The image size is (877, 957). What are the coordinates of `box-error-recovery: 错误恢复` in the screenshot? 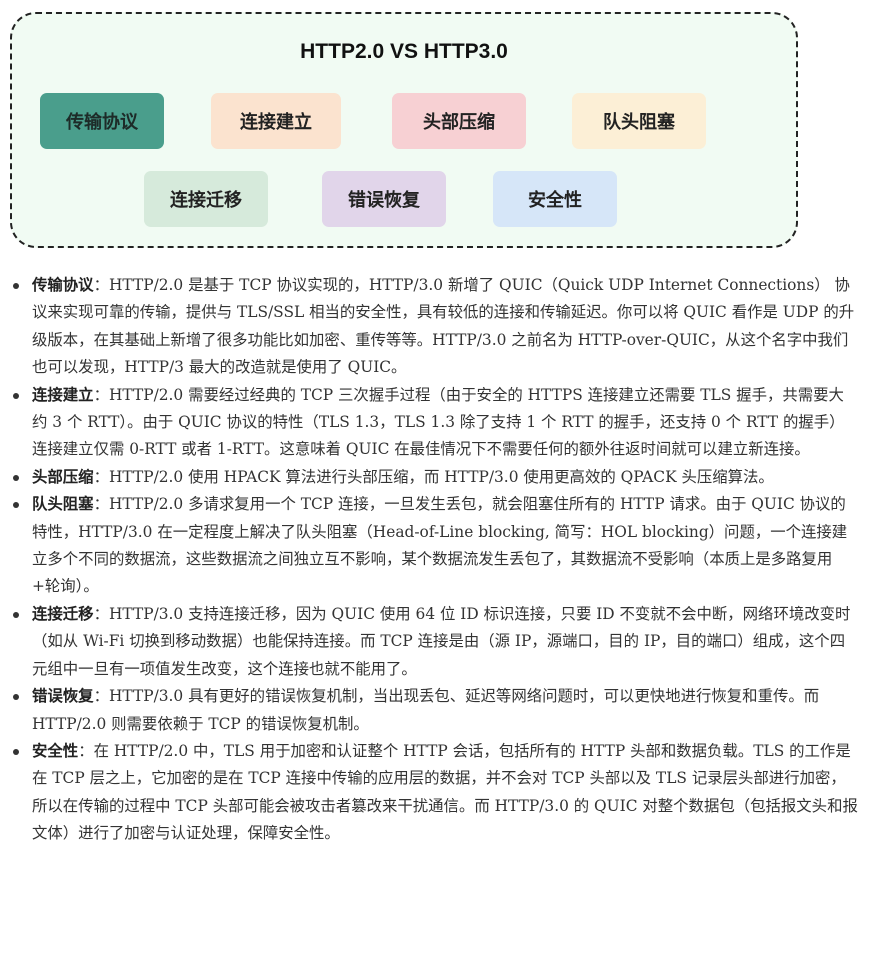 It's located at (384, 199).